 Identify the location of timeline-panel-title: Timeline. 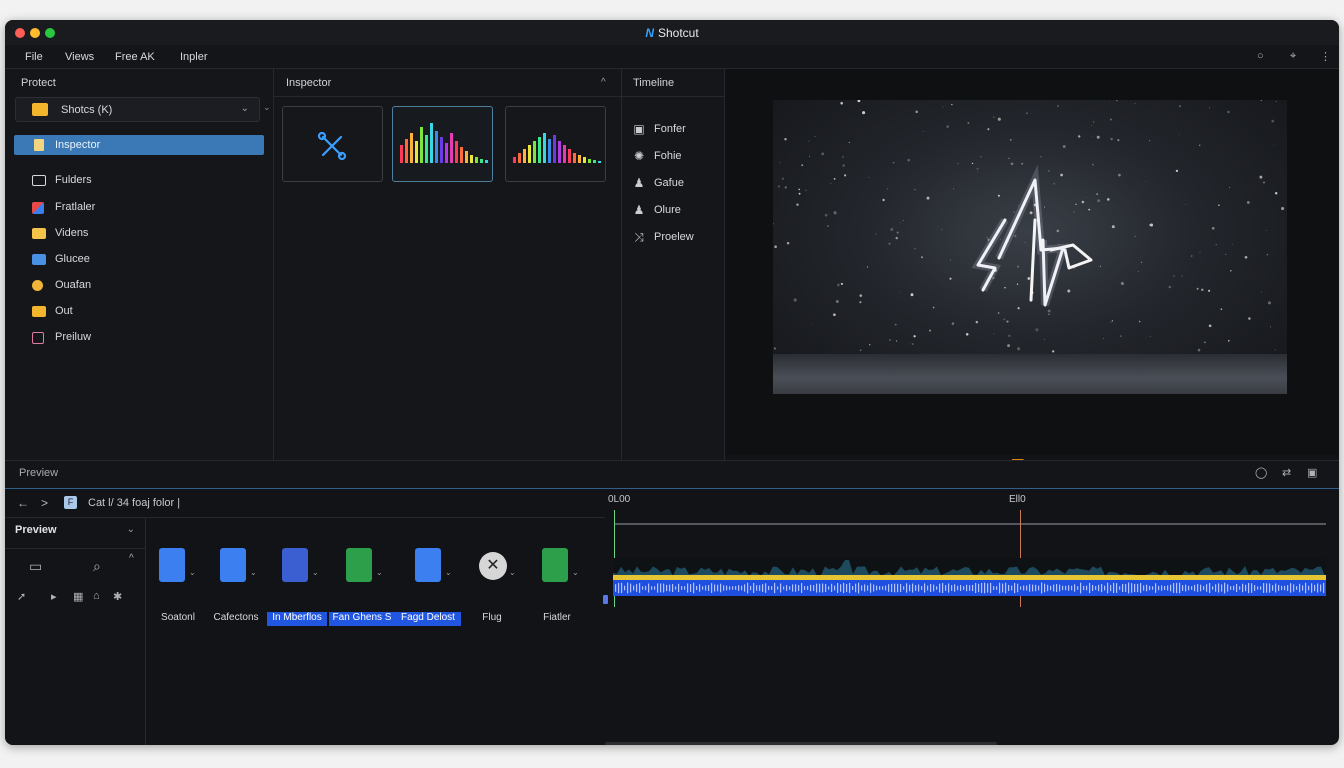
(654, 83).